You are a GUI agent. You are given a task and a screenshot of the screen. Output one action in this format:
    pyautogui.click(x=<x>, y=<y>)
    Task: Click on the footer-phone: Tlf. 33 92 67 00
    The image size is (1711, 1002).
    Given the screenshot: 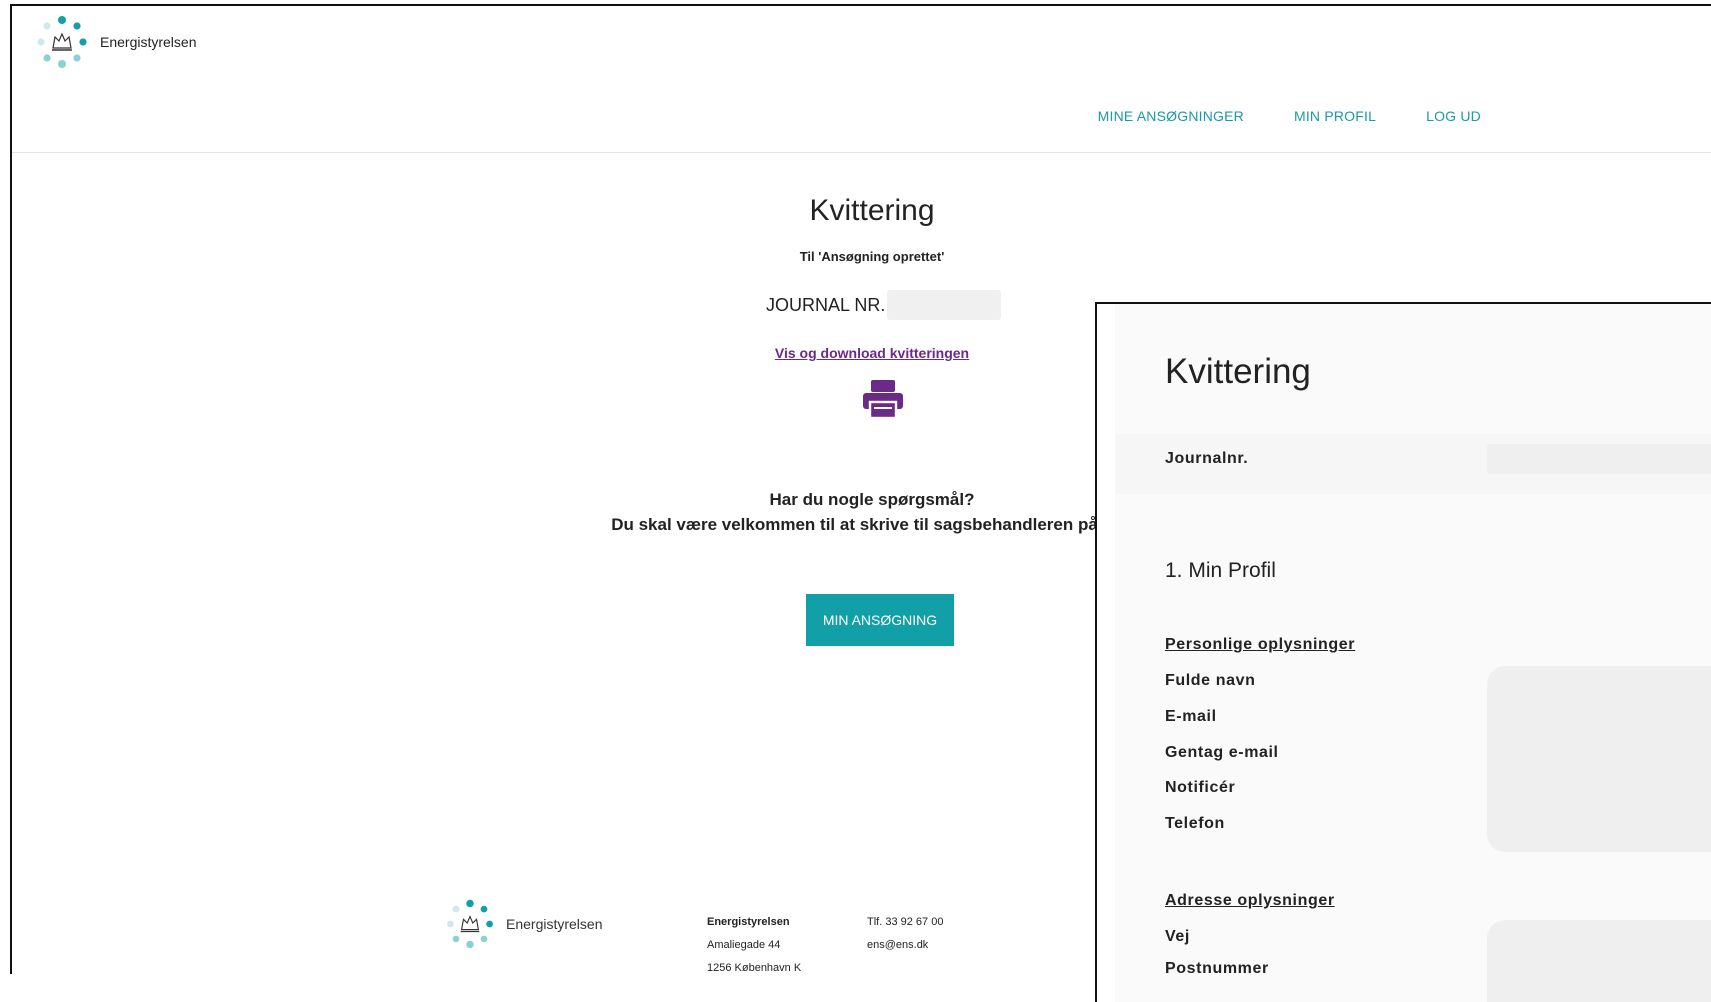 What is the action you would take?
    pyautogui.click(x=905, y=922)
    